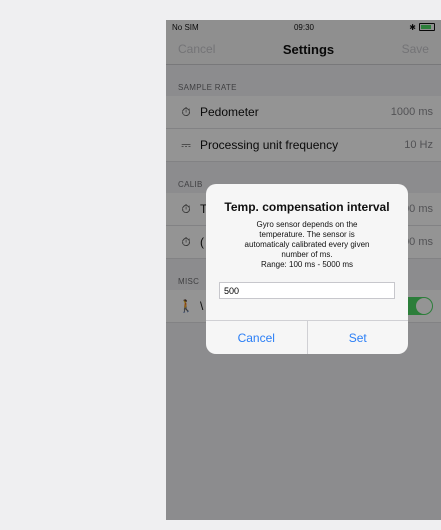  I want to click on alert-message-line: temperature. The sensor is, so click(307, 234).